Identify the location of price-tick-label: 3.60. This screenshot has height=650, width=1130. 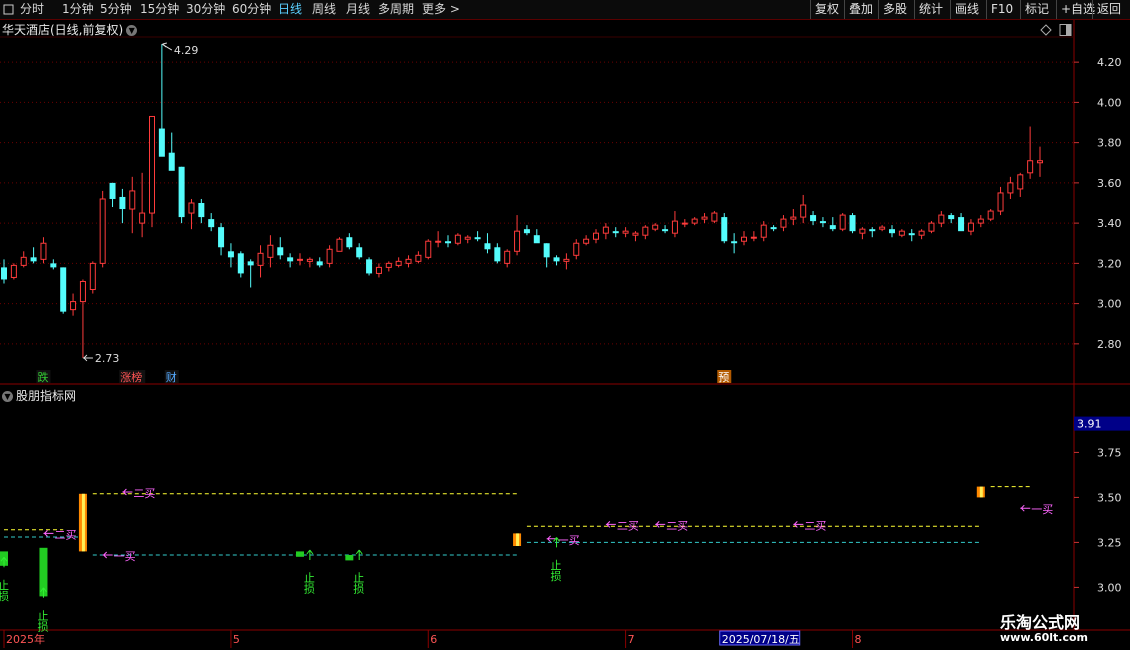
(1109, 183).